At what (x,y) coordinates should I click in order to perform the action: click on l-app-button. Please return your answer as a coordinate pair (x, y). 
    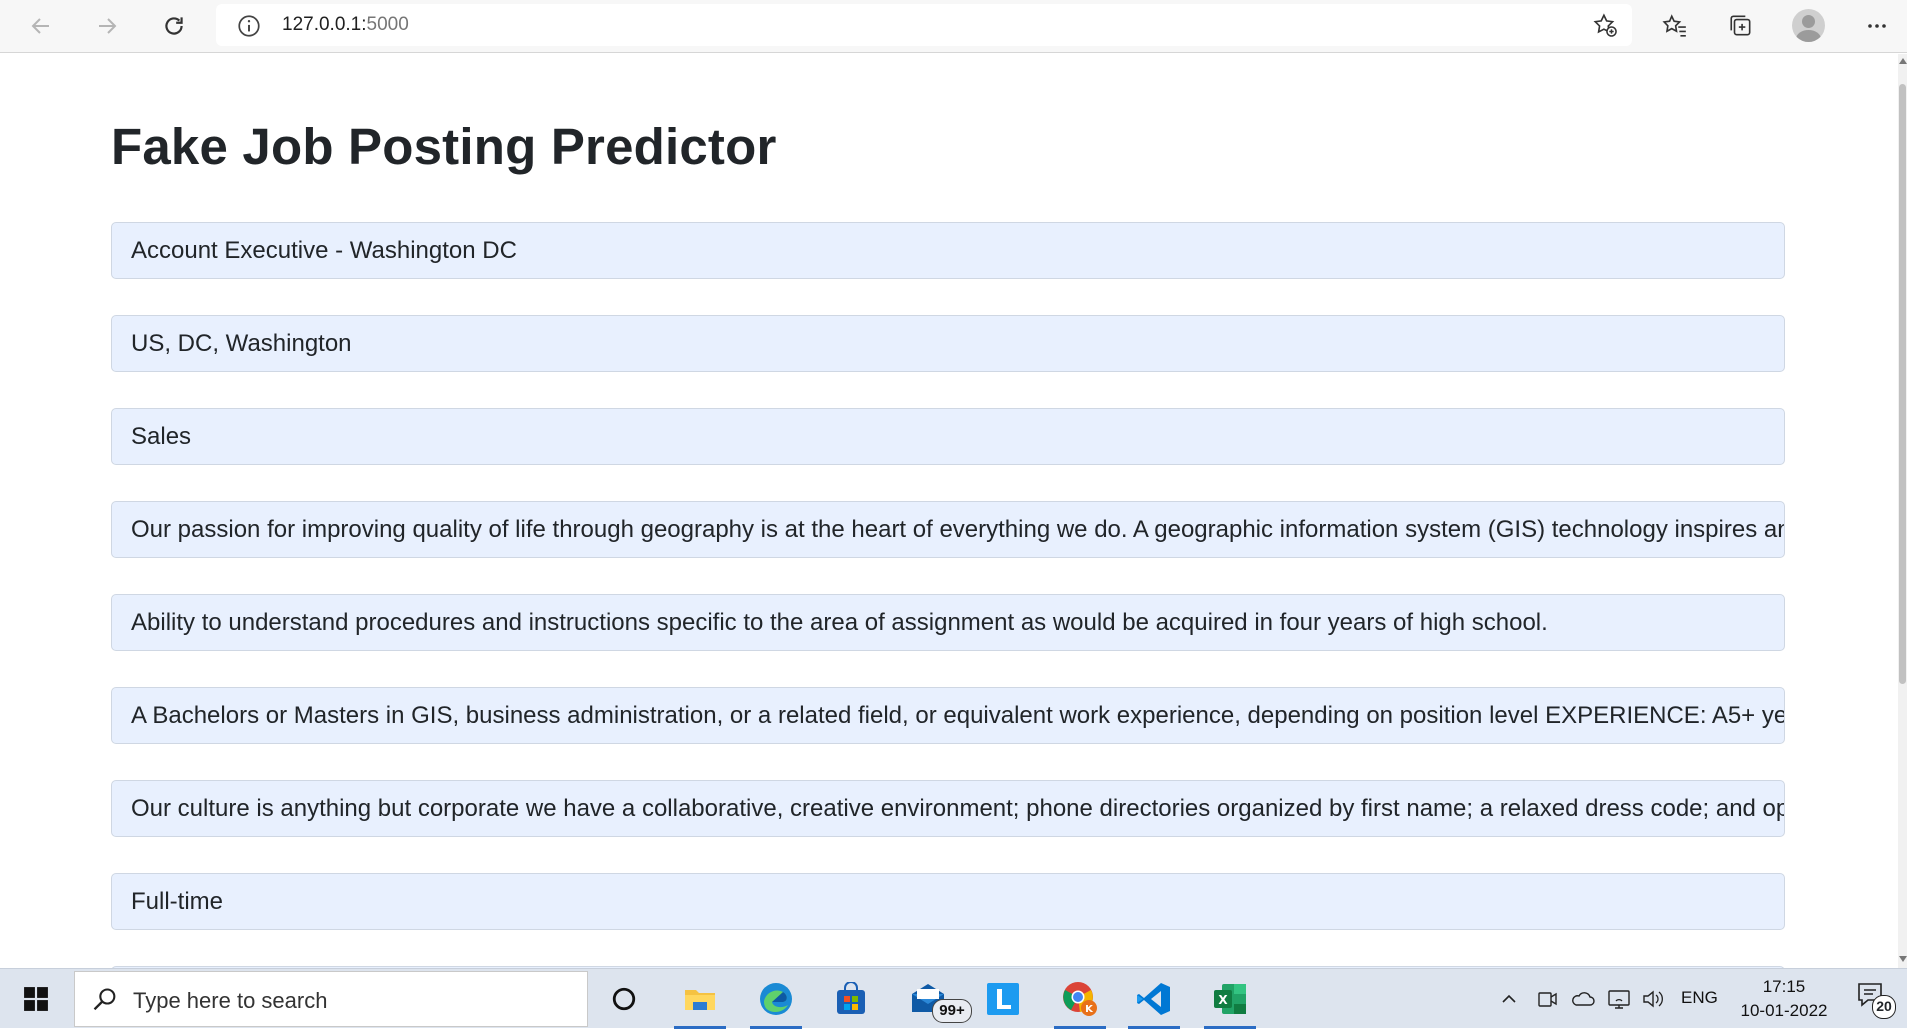
    Looking at the image, I should click on (1003, 999).